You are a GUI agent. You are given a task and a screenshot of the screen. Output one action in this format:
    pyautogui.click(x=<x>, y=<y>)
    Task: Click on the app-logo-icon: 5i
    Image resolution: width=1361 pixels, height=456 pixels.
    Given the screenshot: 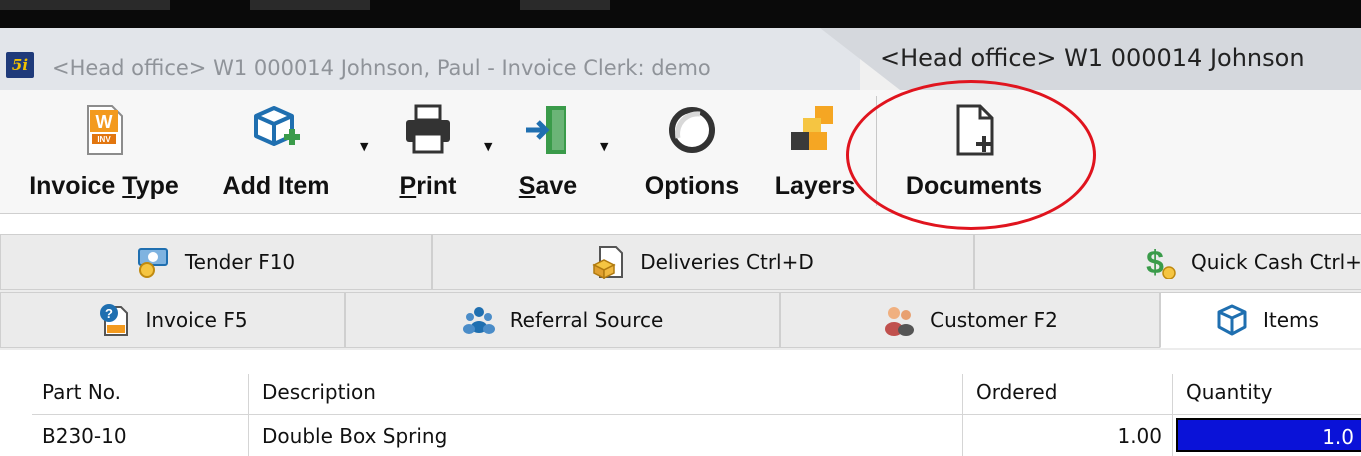 What is the action you would take?
    pyautogui.click(x=20, y=65)
    